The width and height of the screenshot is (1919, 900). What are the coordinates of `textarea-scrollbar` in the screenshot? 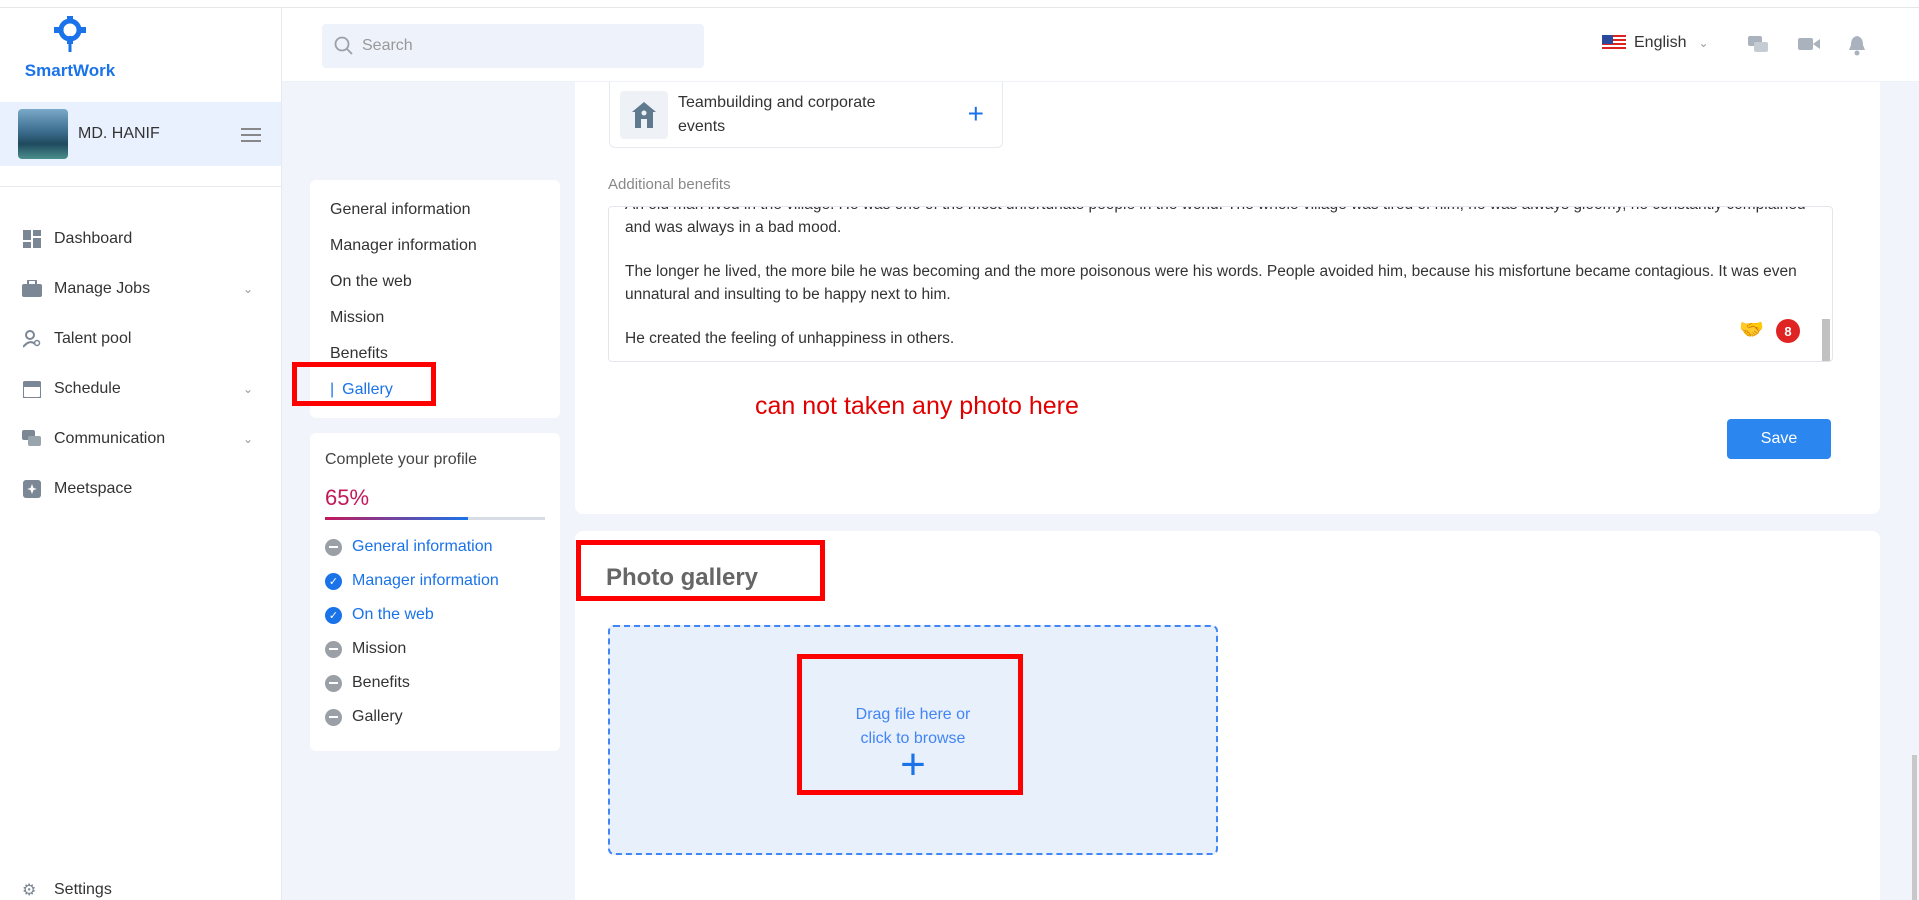 It's located at (1826, 340).